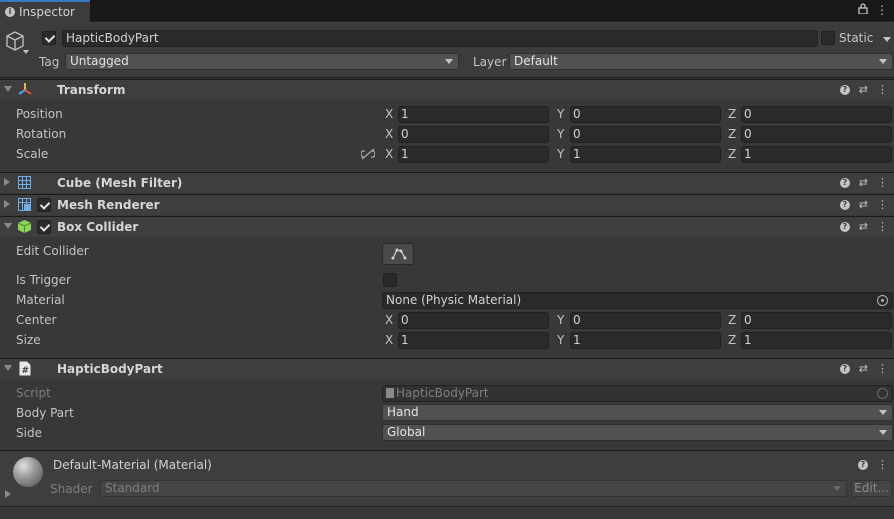 This screenshot has width=894, height=519. Describe the element at coordinates (32, 154) in the screenshot. I see `scale-label: Scale` at that location.